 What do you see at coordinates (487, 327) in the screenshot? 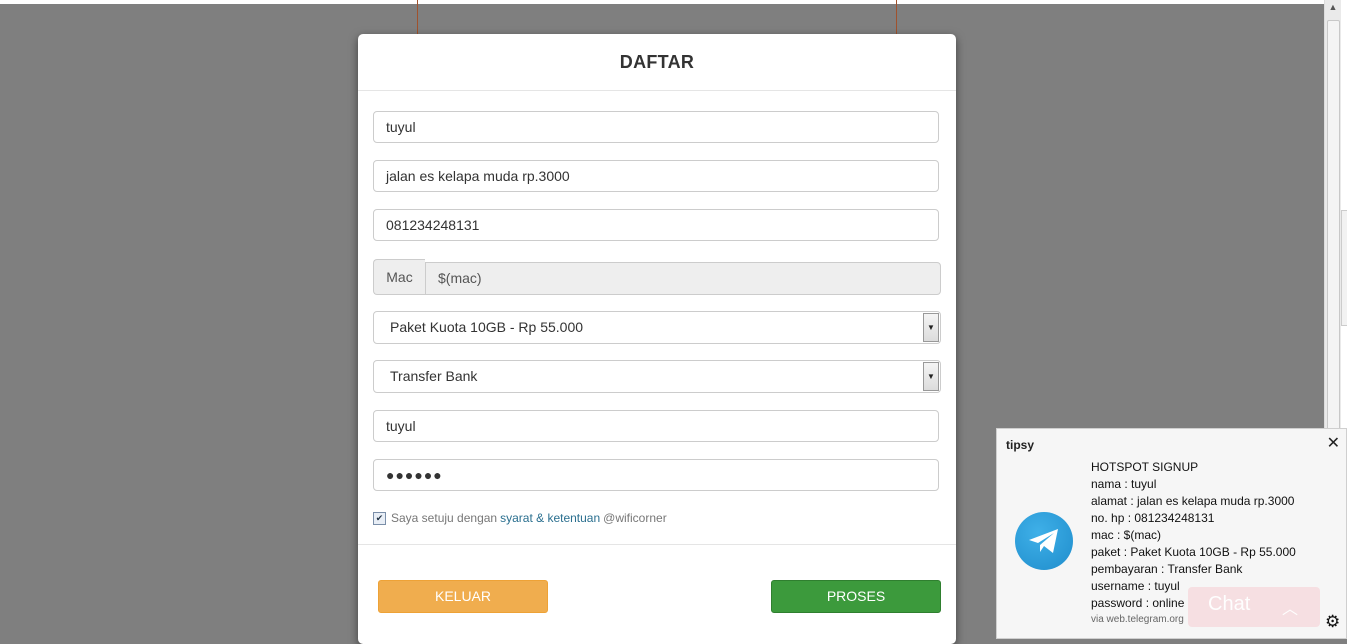
I see `package-select-value: Paket Kuota 10GB - Rp 55.000` at bounding box center [487, 327].